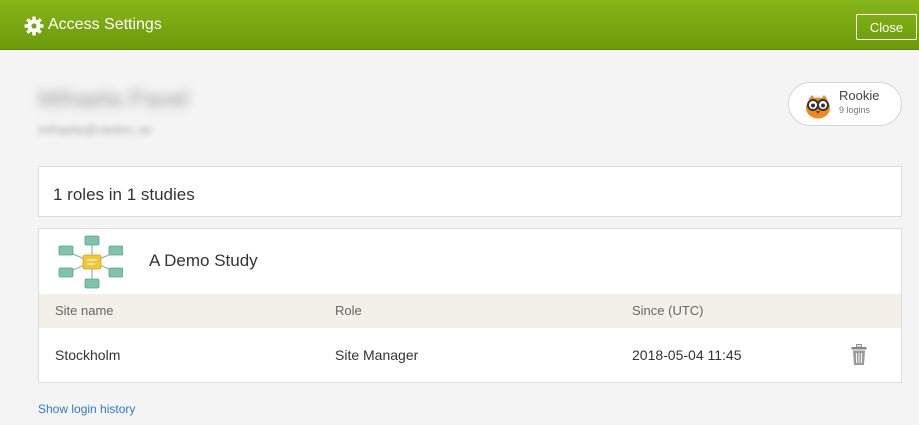 The height and width of the screenshot is (425, 919). I want to click on role-cell: Site Manager, so click(377, 355).